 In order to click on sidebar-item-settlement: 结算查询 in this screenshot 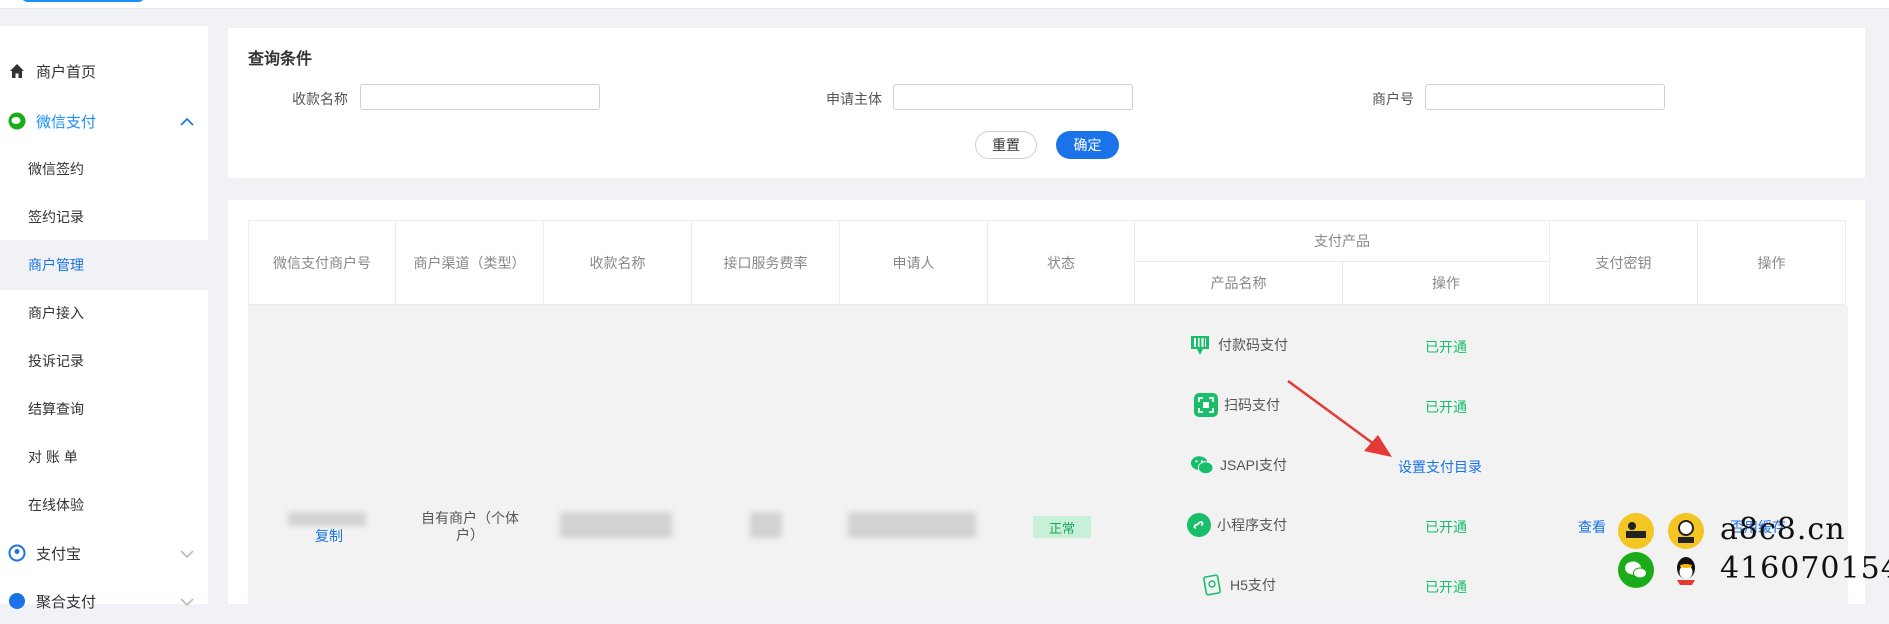, I will do `click(118, 409)`.